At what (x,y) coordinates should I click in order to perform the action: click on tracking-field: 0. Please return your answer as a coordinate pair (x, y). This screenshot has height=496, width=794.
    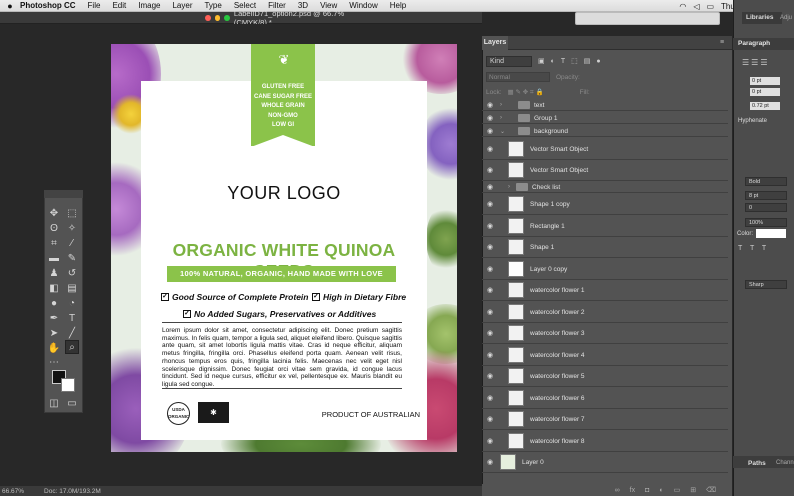
    Looking at the image, I should click on (766, 207).